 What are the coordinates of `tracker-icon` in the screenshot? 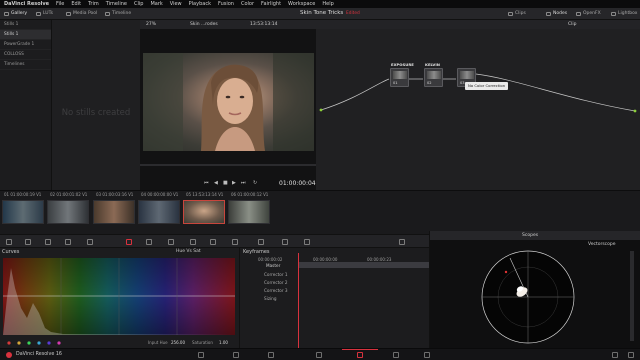 It's located at (193, 242).